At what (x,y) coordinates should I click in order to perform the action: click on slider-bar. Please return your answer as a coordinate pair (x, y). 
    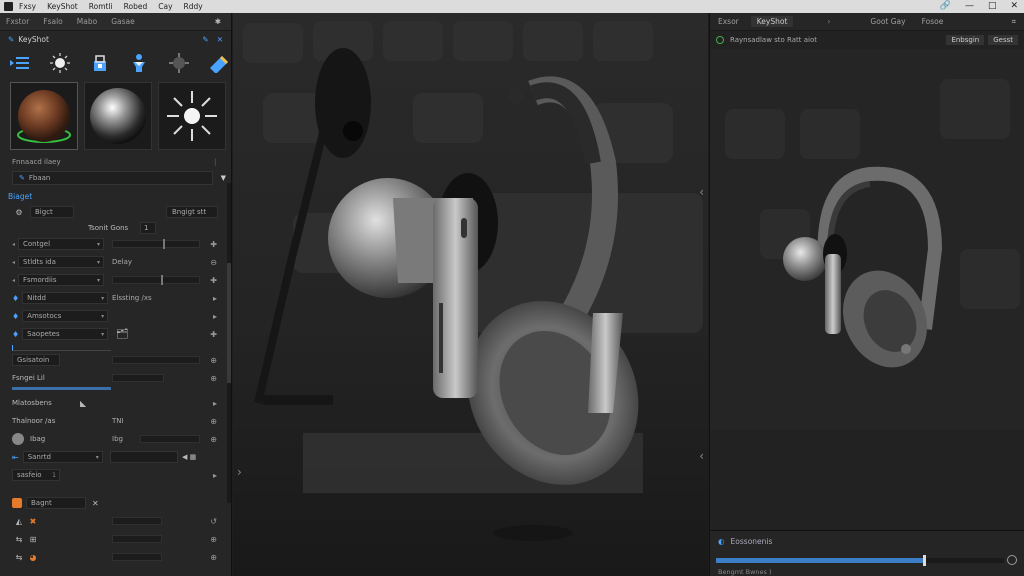
    Looking at the image, I should click on (61, 388).